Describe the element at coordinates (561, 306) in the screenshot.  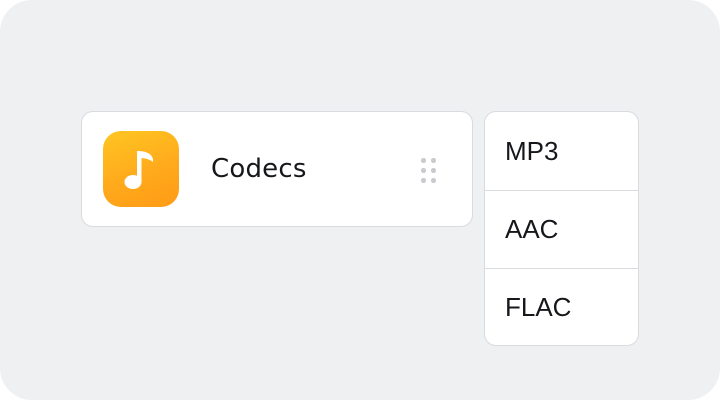
I see `option-flac: FLAC` at that location.